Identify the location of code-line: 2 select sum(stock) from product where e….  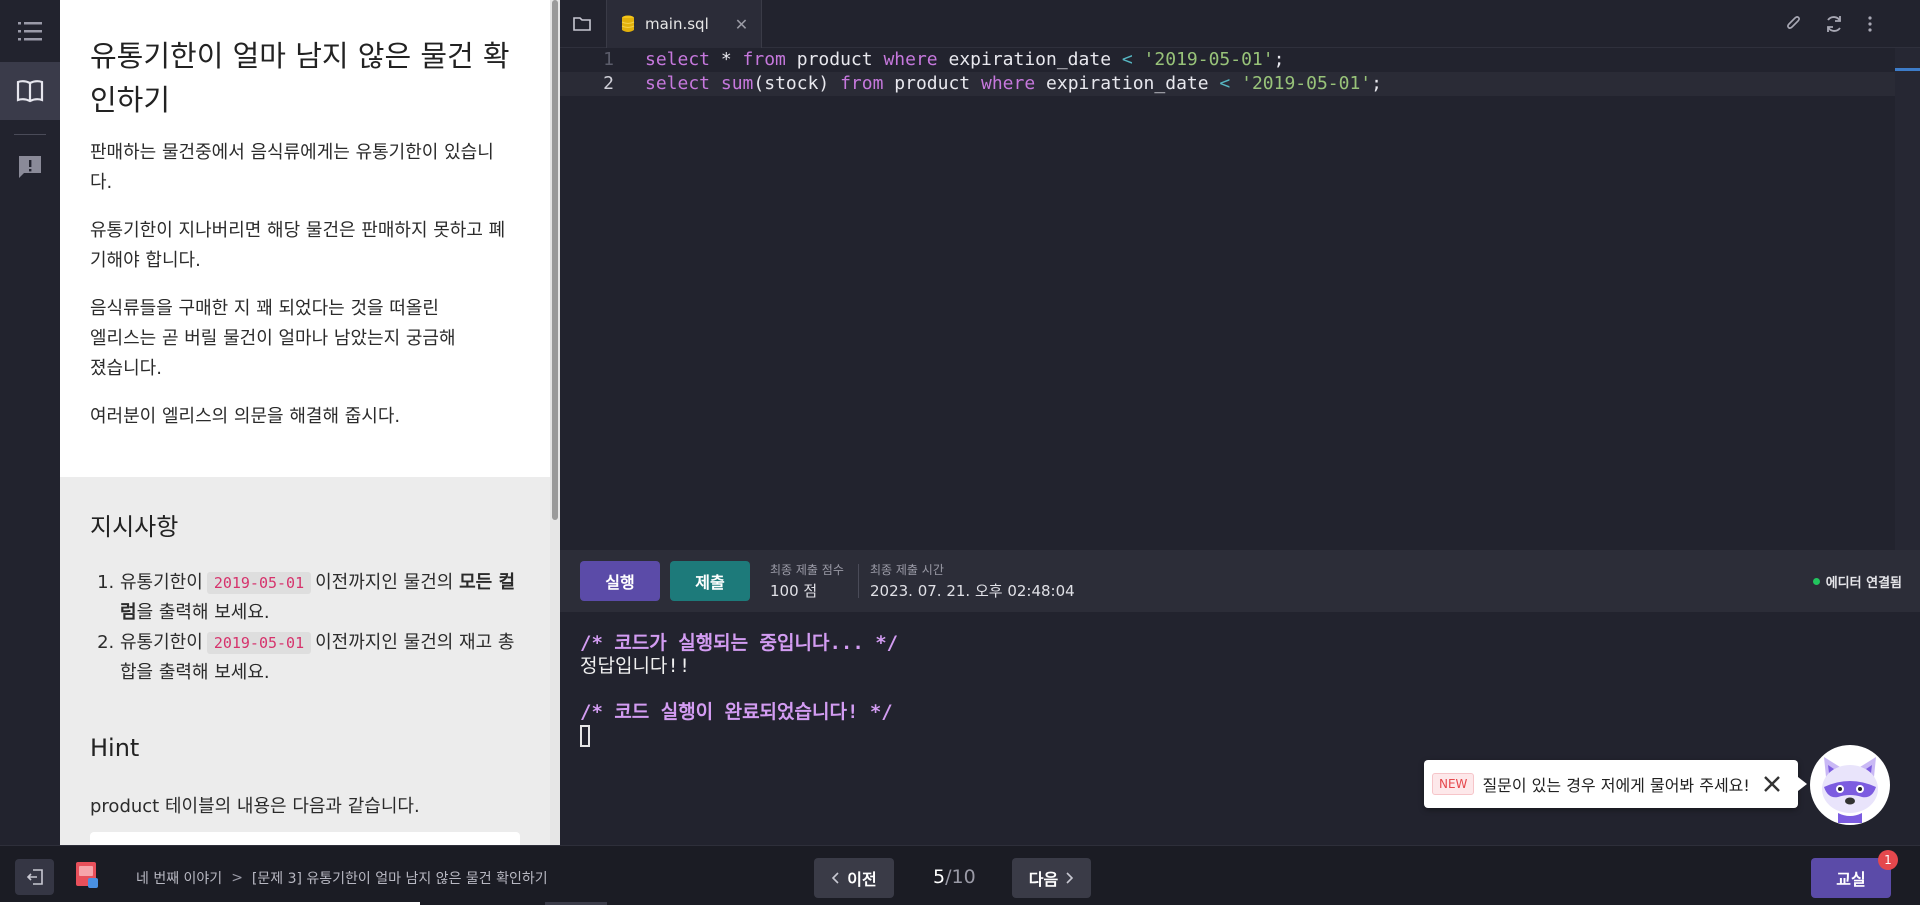
(1227, 84).